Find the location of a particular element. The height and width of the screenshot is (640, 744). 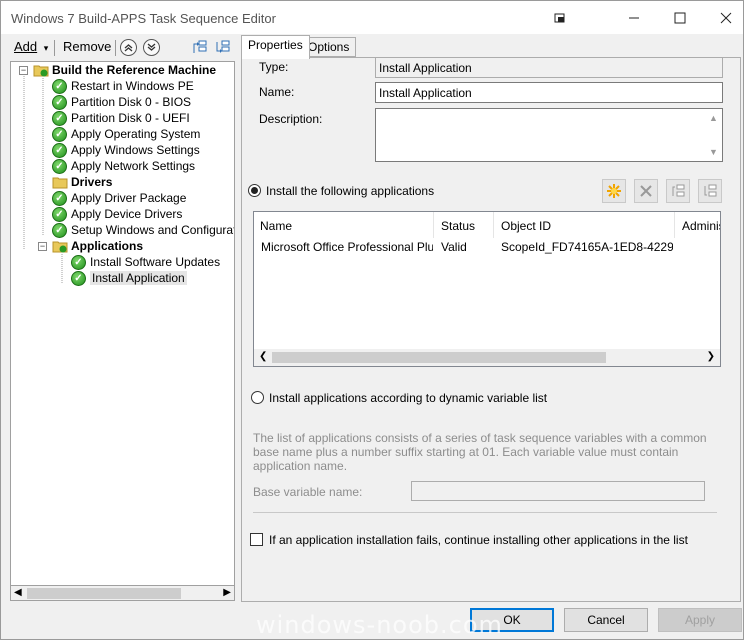

tree-item-build-reference-machine: Build the Reference Machine is located at coordinates (124, 70).